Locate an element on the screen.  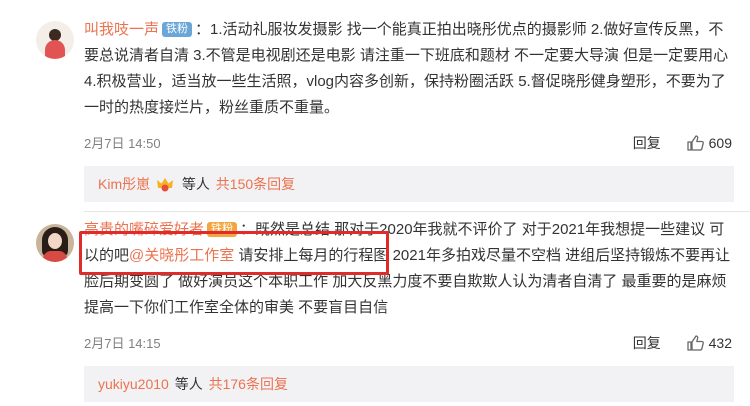
reply-username: Kim彤崽 is located at coordinates (124, 184).